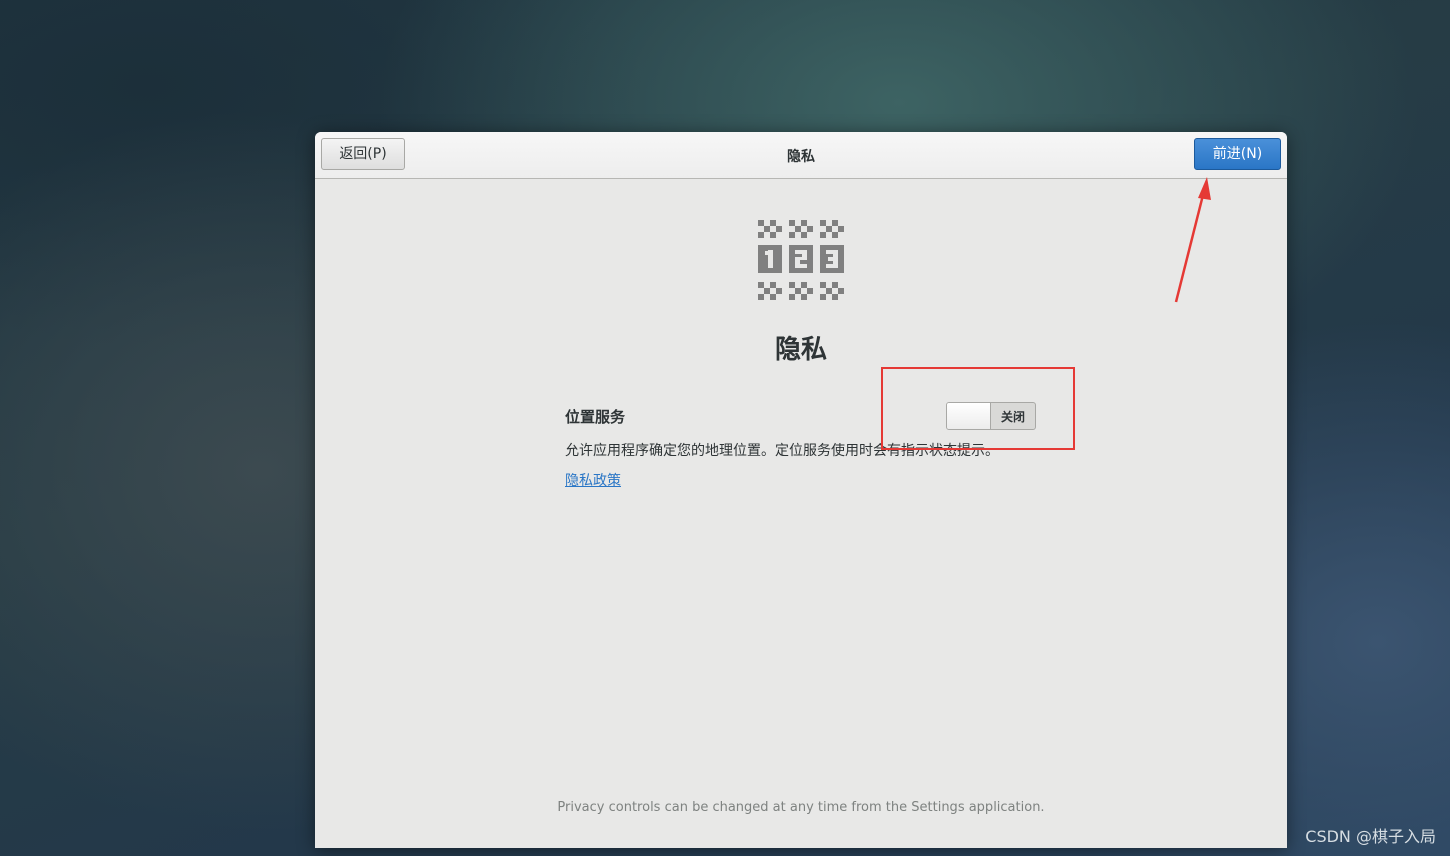 The image size is (1450, 856). I want to click on header-title: 隐私, so click(801, 157).